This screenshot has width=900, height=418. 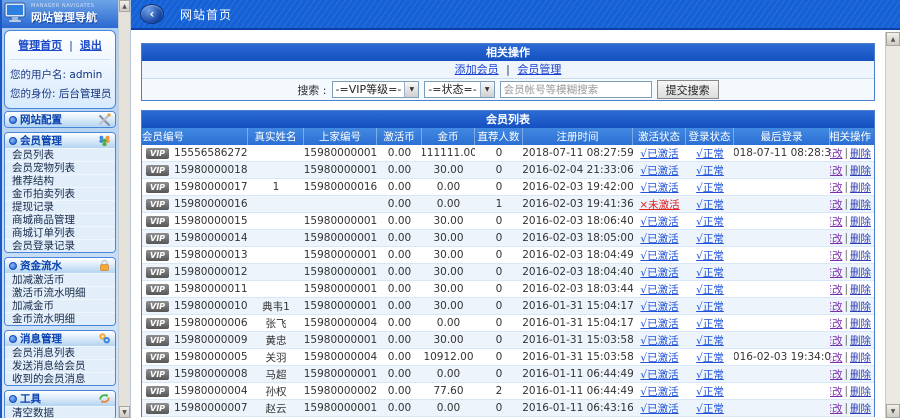 I want to click on sidebar-item: 激活币流水明细, so click(x=60, y=292).